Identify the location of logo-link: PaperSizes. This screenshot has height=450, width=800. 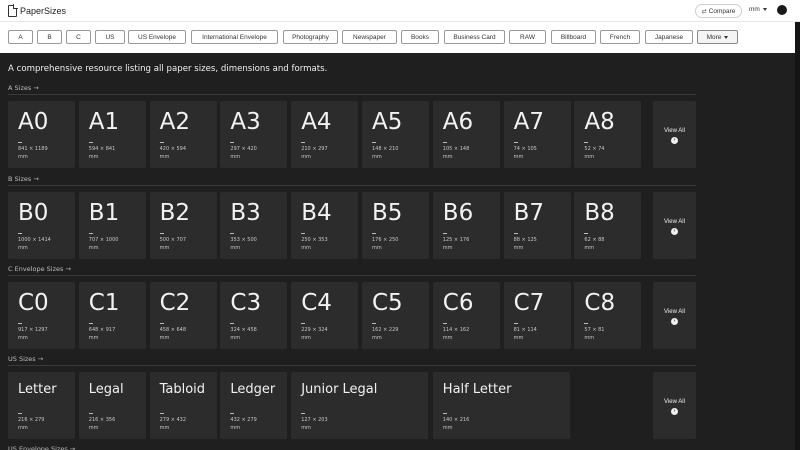
(37, 11).